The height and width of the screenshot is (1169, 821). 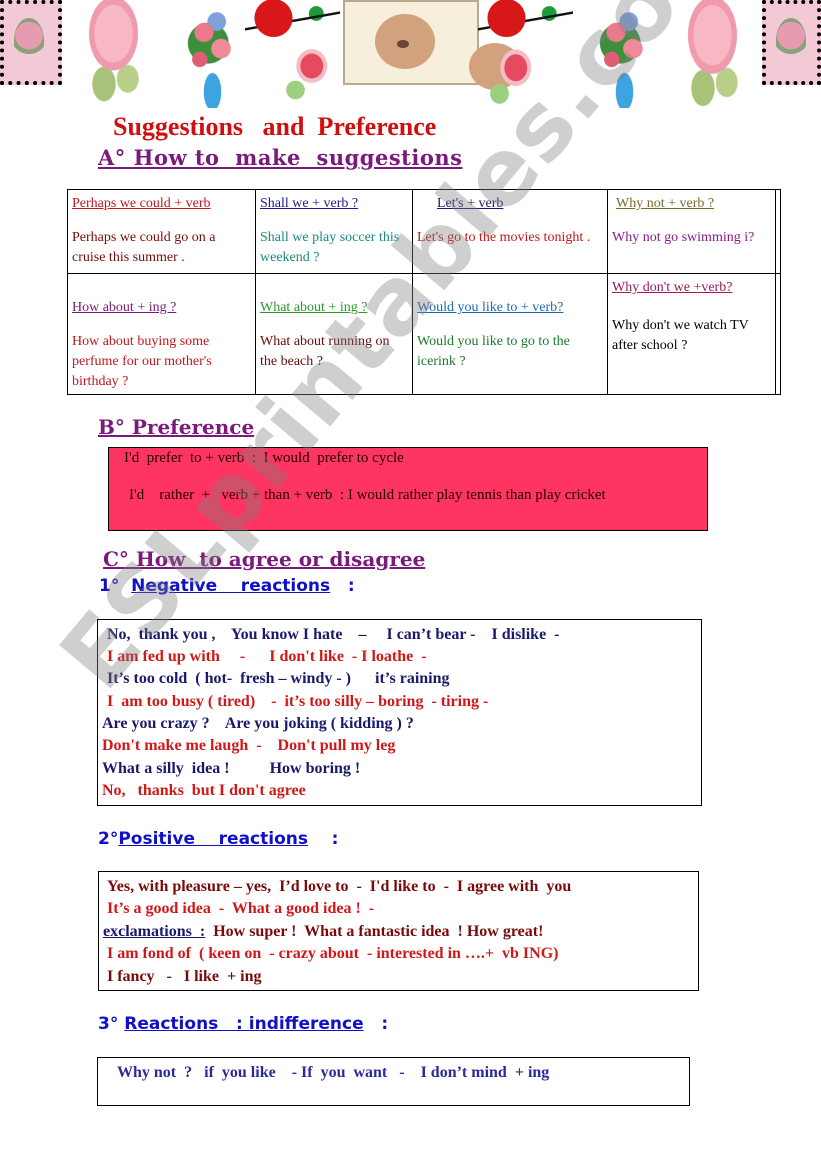 What do you see at coordinates (264, 559) in the screenshot?
I see `section-c-heading: C° How to agree or disagree` at bounding box center [264, 559].